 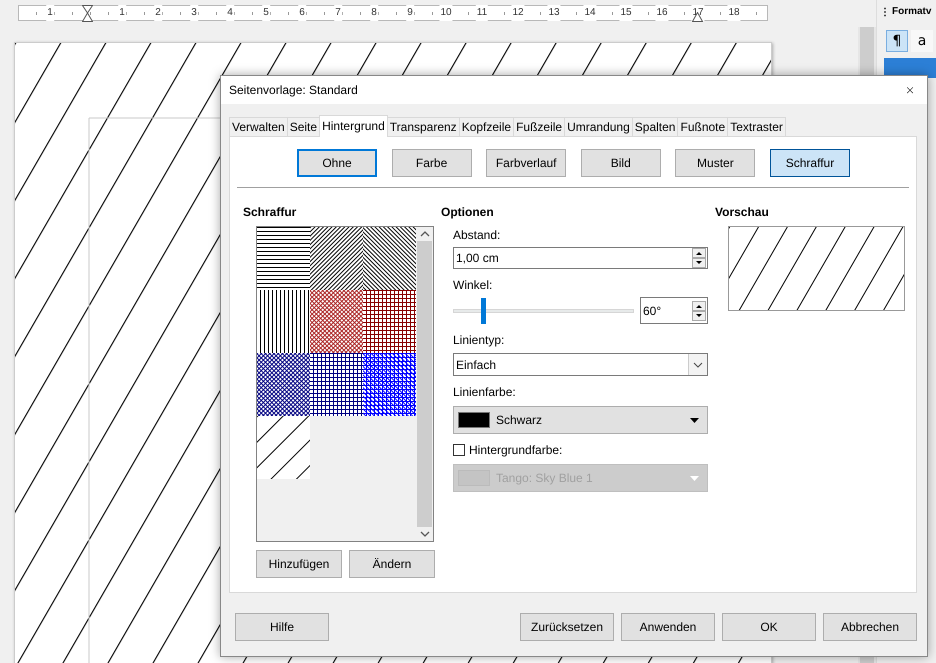 What do you see at coordinates (423, 126) in the screenshot?
I see `tab: Transparenz` at bounding box center [423, 126].